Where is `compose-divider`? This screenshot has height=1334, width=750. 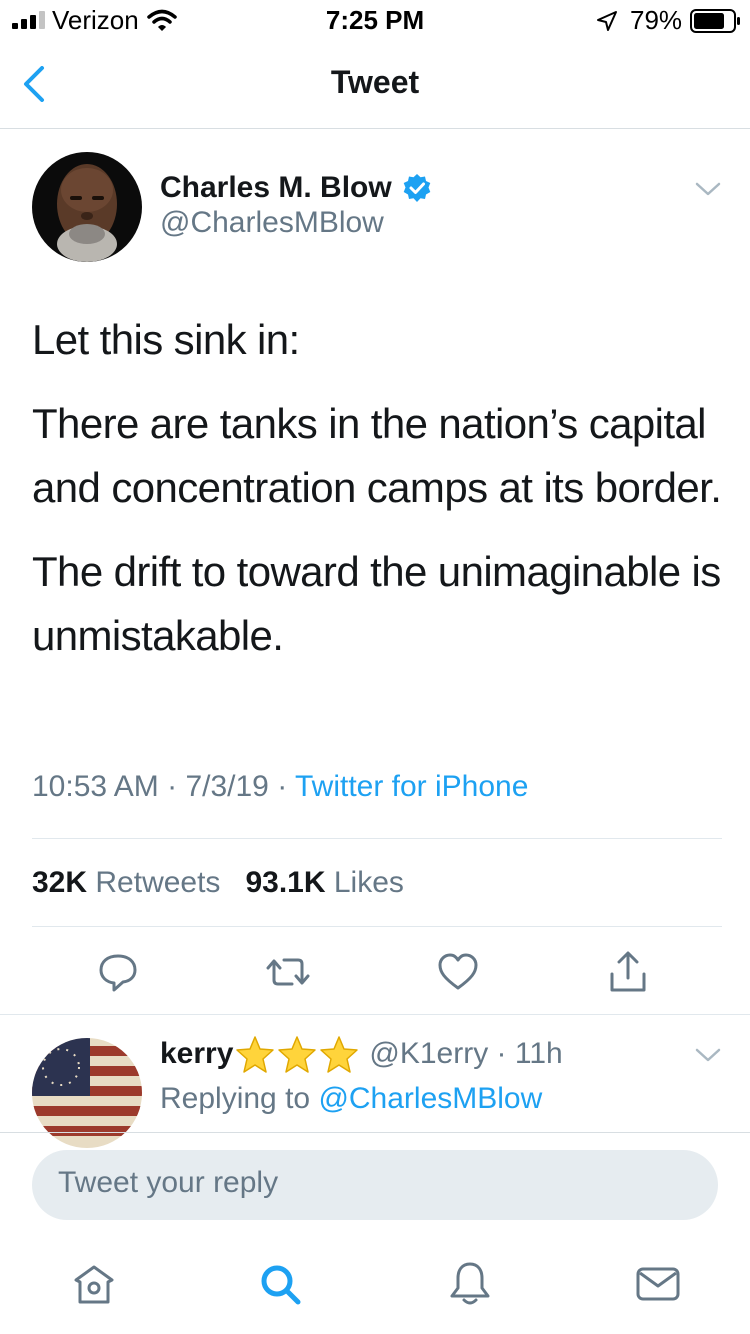
compose-divider is located at coordinates (375, 1132).